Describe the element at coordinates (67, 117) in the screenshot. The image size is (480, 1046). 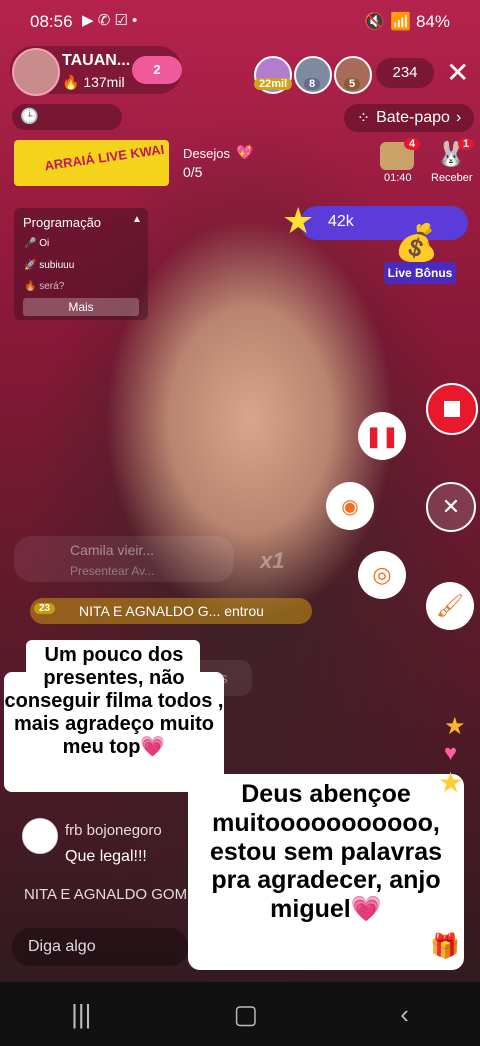
I see `clock-pill: 🕒` at that location.